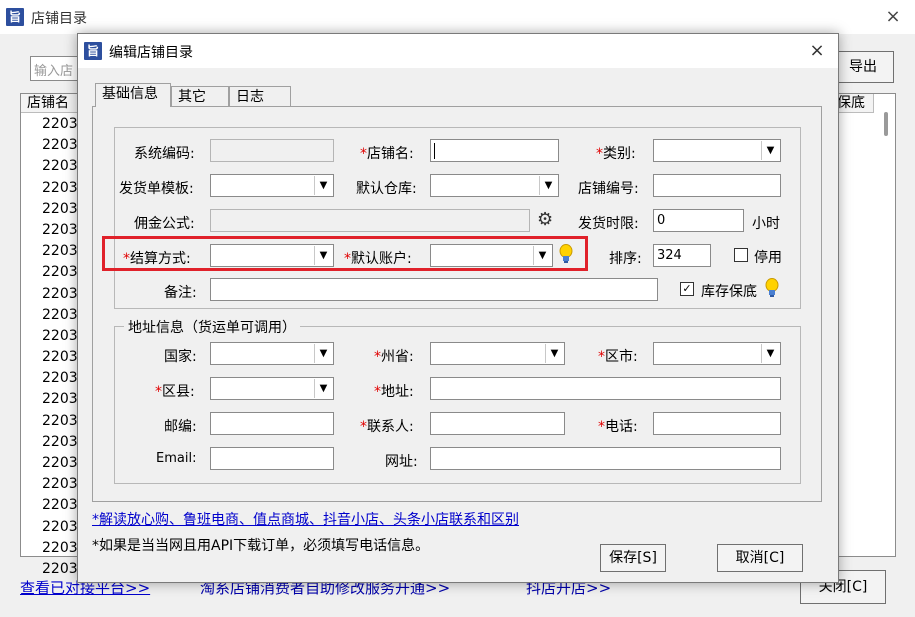  Describe the element at coordinates (494, 150) in the screenshot. I see `shop-name-input` at that location.